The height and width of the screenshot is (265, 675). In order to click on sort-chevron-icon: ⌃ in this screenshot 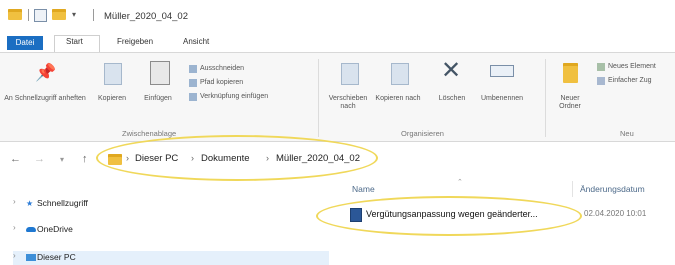, I will do `click(460, 182)`.